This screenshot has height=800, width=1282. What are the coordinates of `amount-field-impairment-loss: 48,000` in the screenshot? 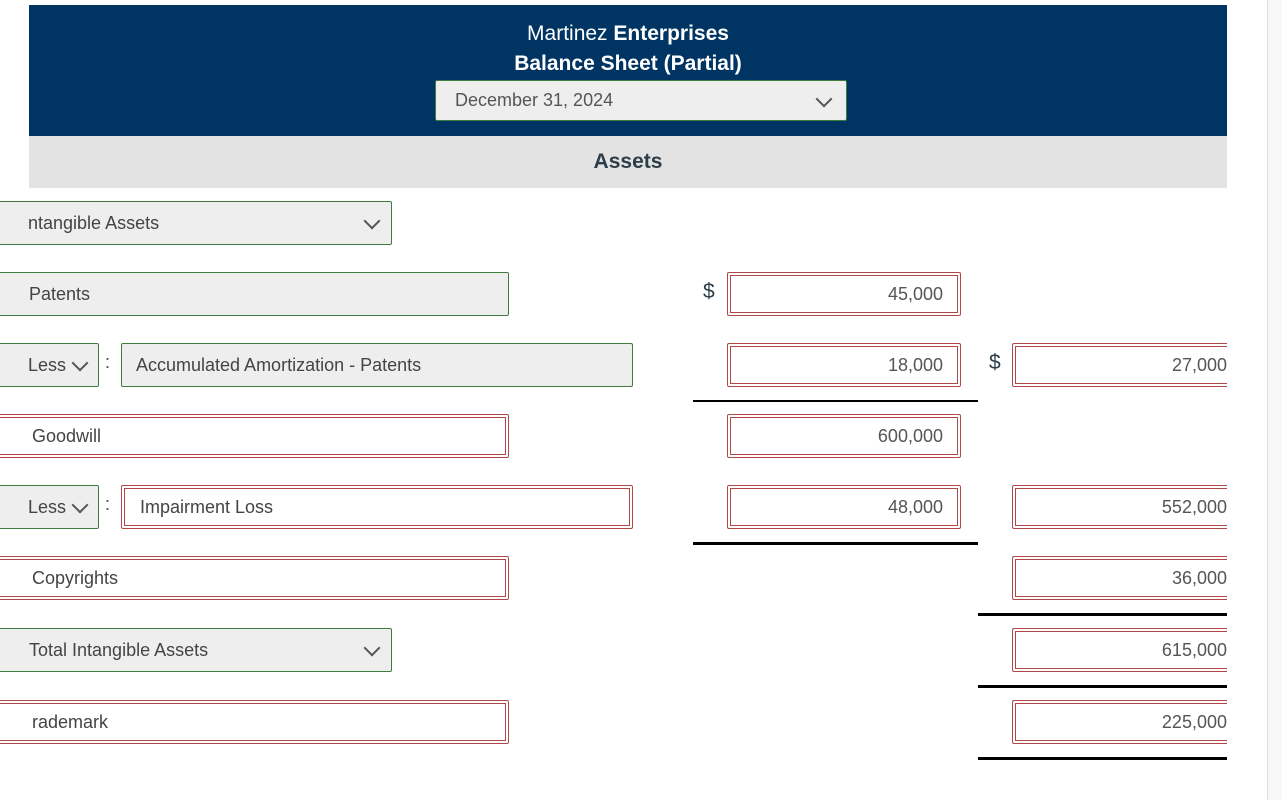 It's located at (844, 507).